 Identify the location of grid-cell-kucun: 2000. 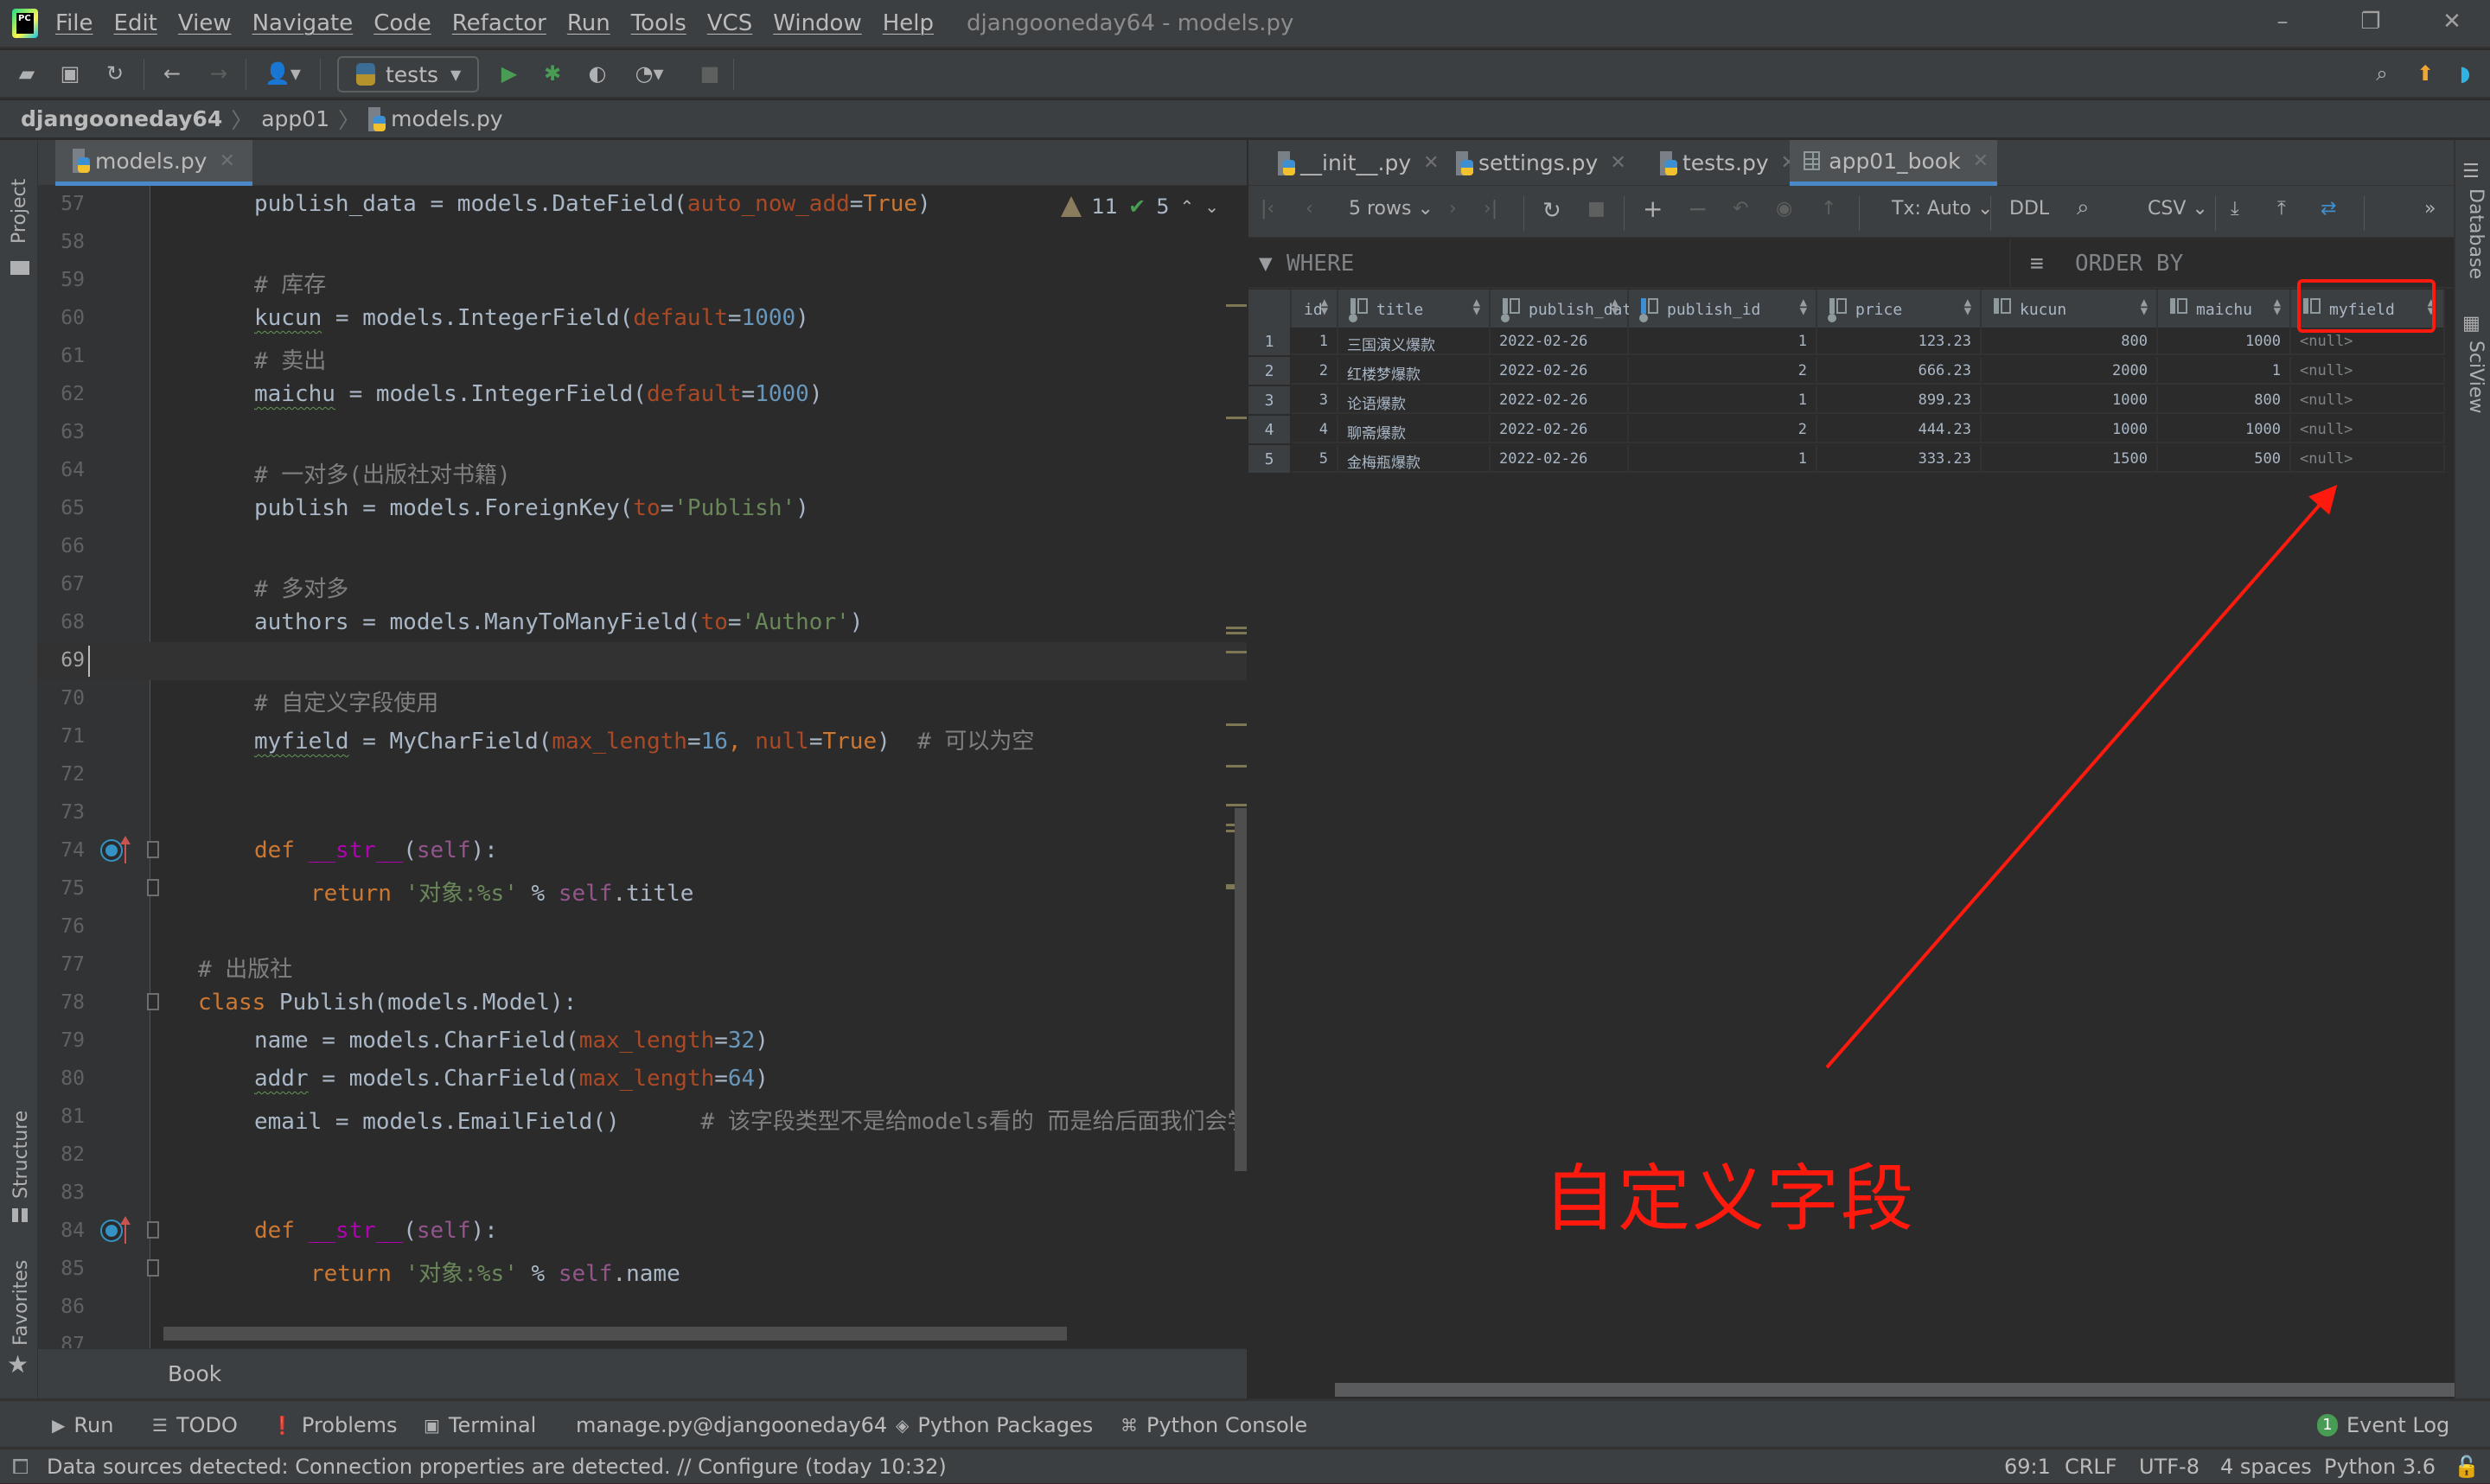
(2070, 371).